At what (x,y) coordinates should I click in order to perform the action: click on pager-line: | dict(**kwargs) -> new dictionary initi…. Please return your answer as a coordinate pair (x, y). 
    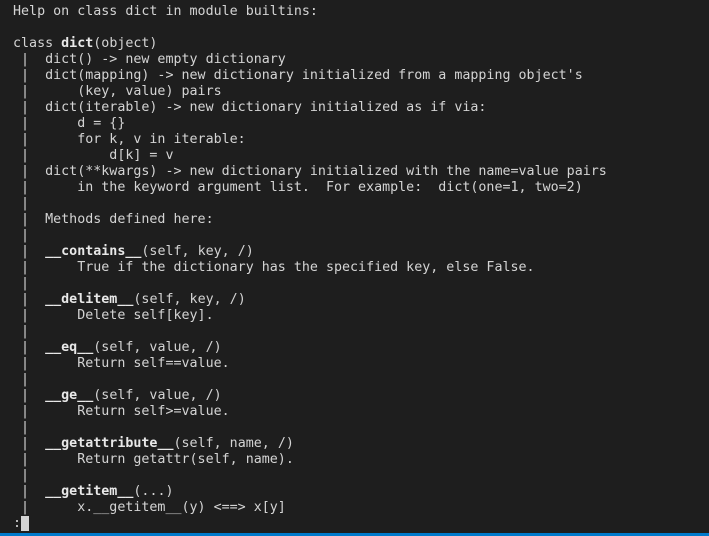
    Looking at the image, I should click on (310, 172).